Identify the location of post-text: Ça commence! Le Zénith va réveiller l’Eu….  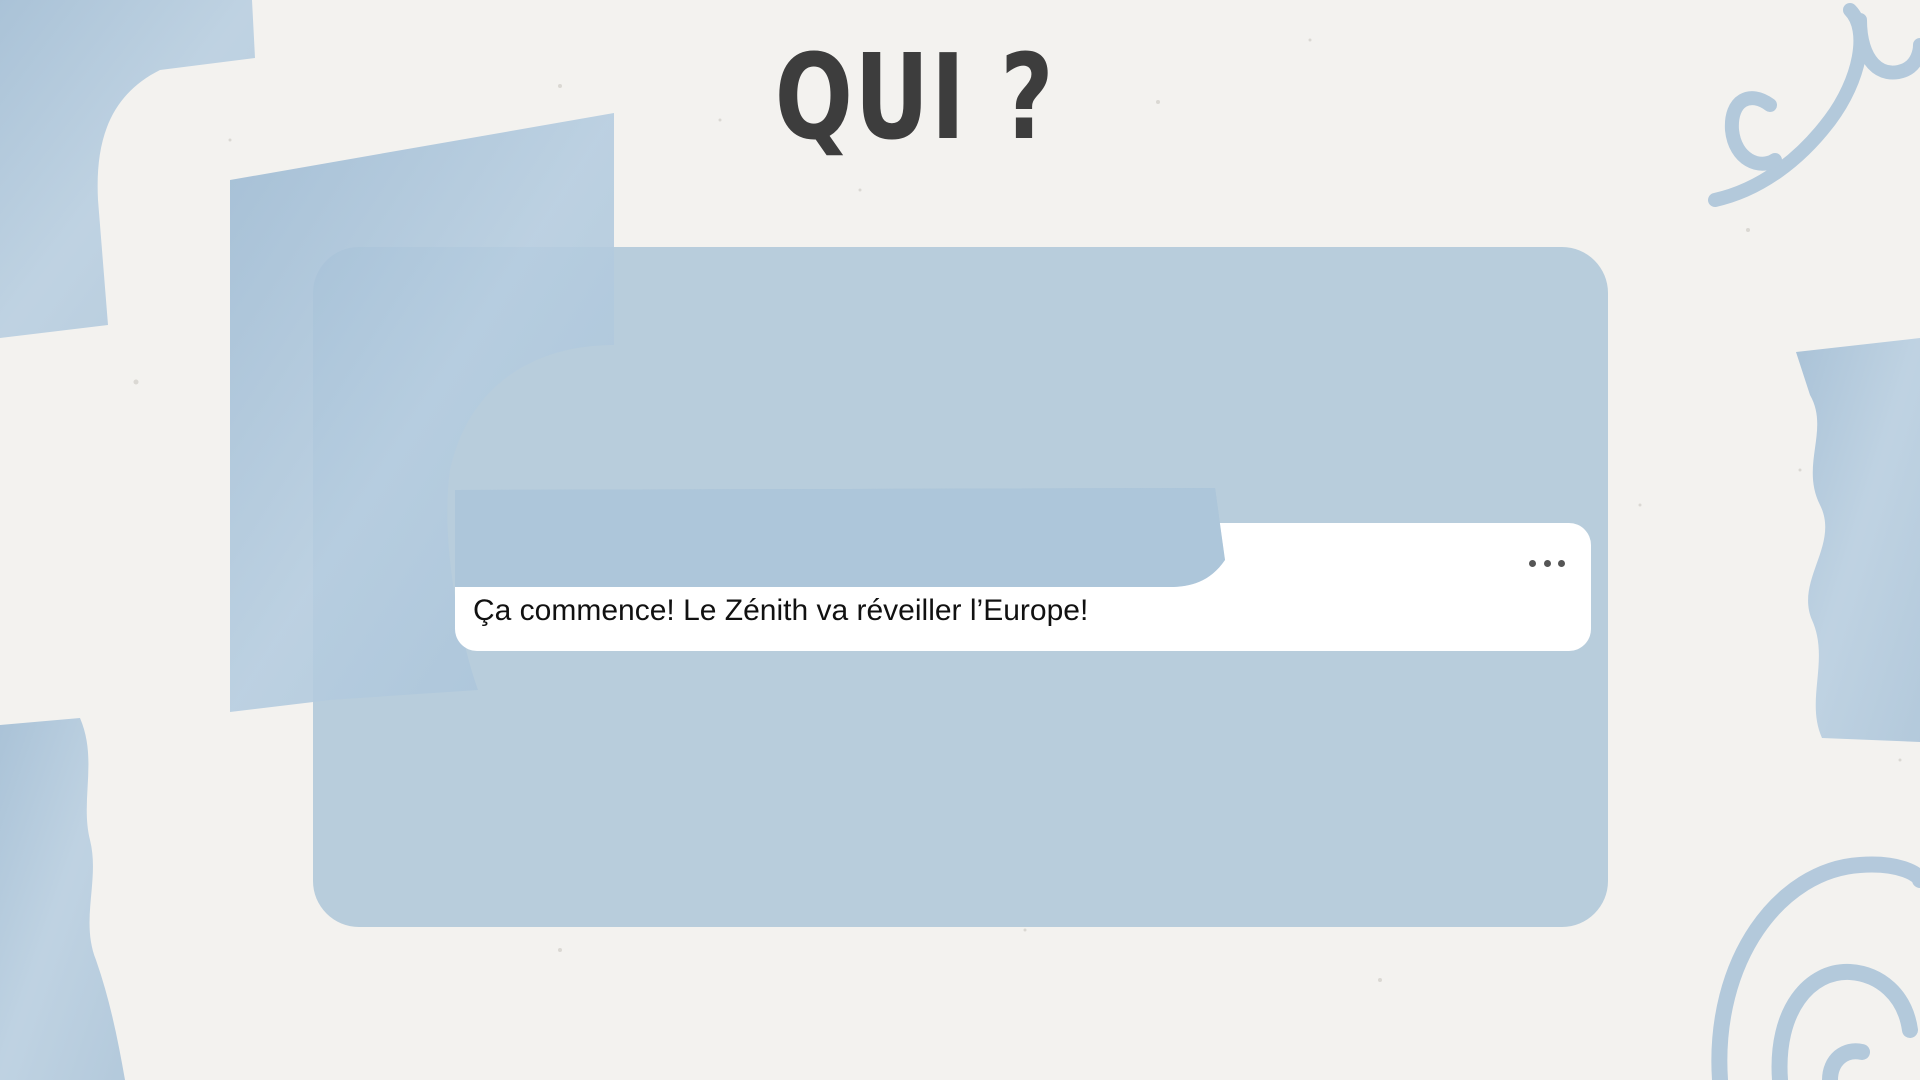
(781, 610).